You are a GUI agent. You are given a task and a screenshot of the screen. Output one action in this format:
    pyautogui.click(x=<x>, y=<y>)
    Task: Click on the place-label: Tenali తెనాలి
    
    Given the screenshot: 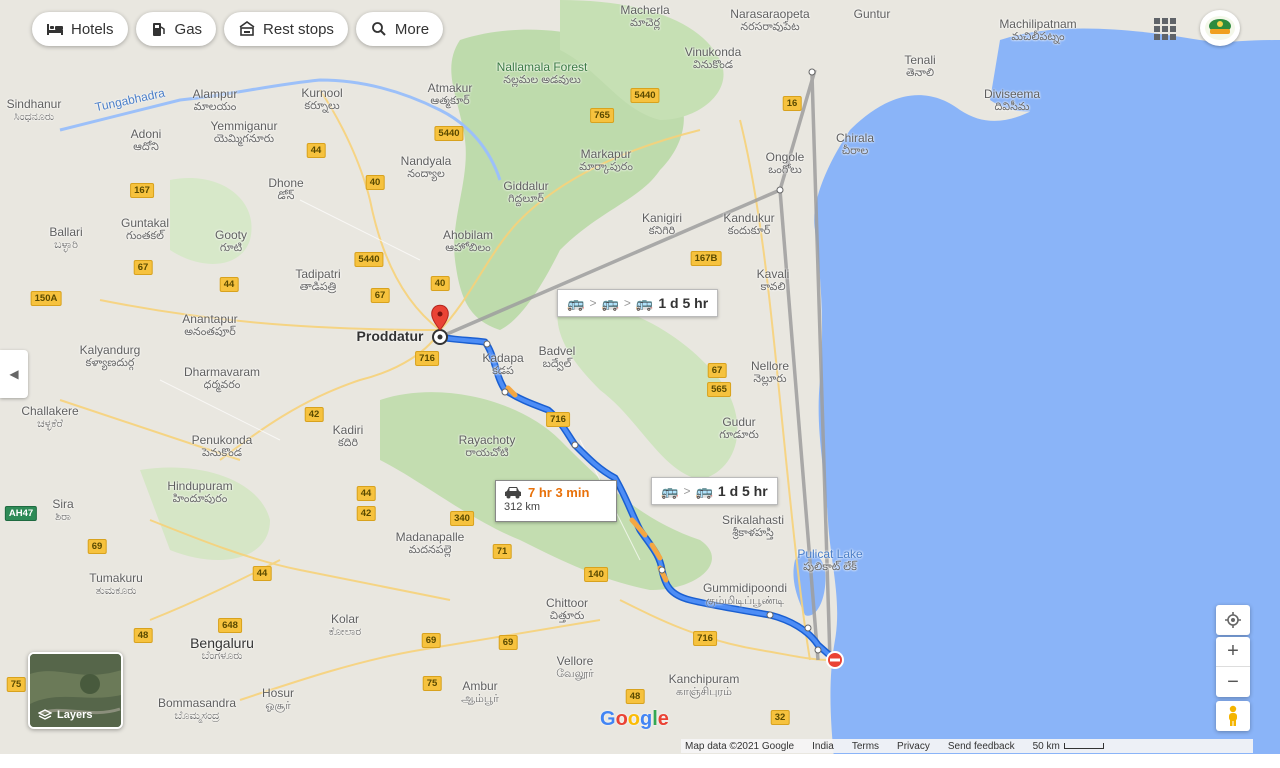 What is the action you would take?
    pyautogui.click(x=920, y=66)
    